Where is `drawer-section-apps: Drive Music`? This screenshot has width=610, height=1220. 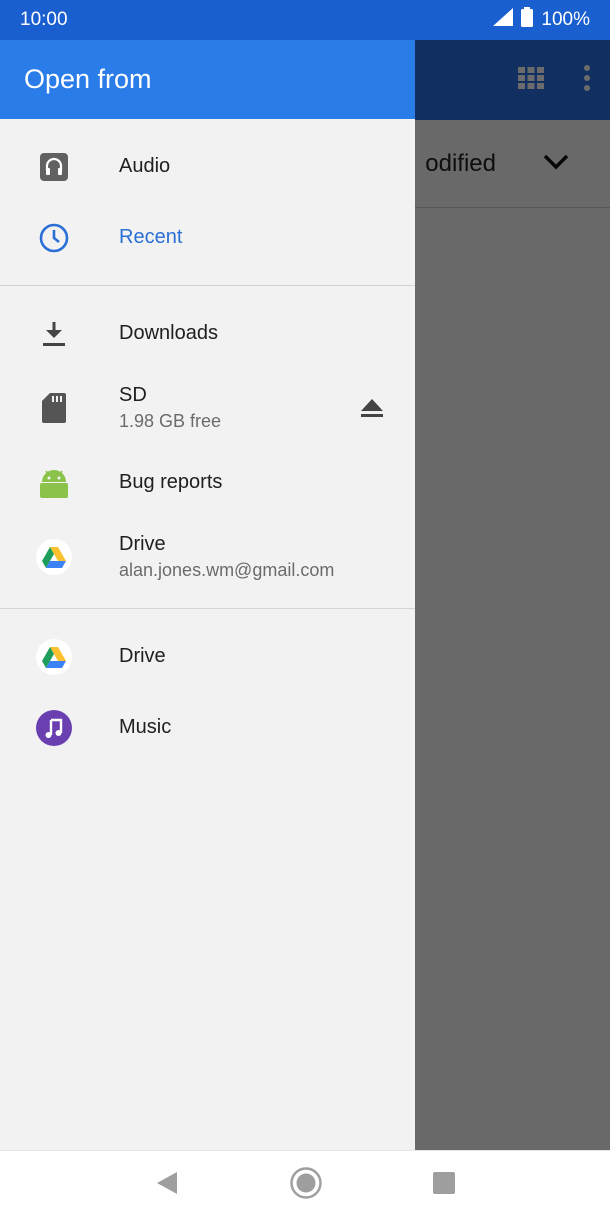
drawer-section-apps: Drive Music is located at coordinates (207, 692).